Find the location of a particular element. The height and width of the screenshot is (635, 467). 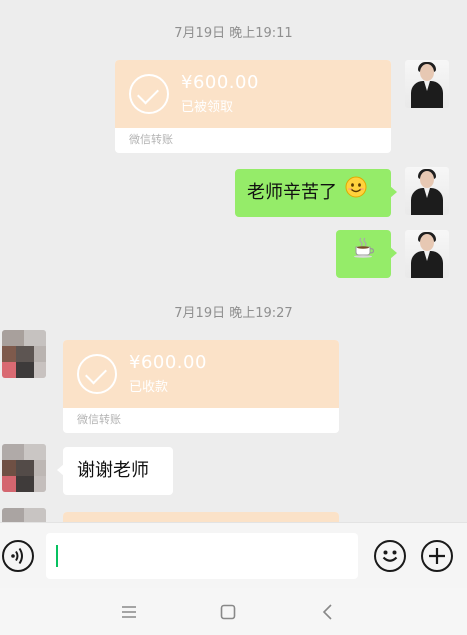

timestamp: 7月19日 晚上19:27 is located at coordinates (233, 313).